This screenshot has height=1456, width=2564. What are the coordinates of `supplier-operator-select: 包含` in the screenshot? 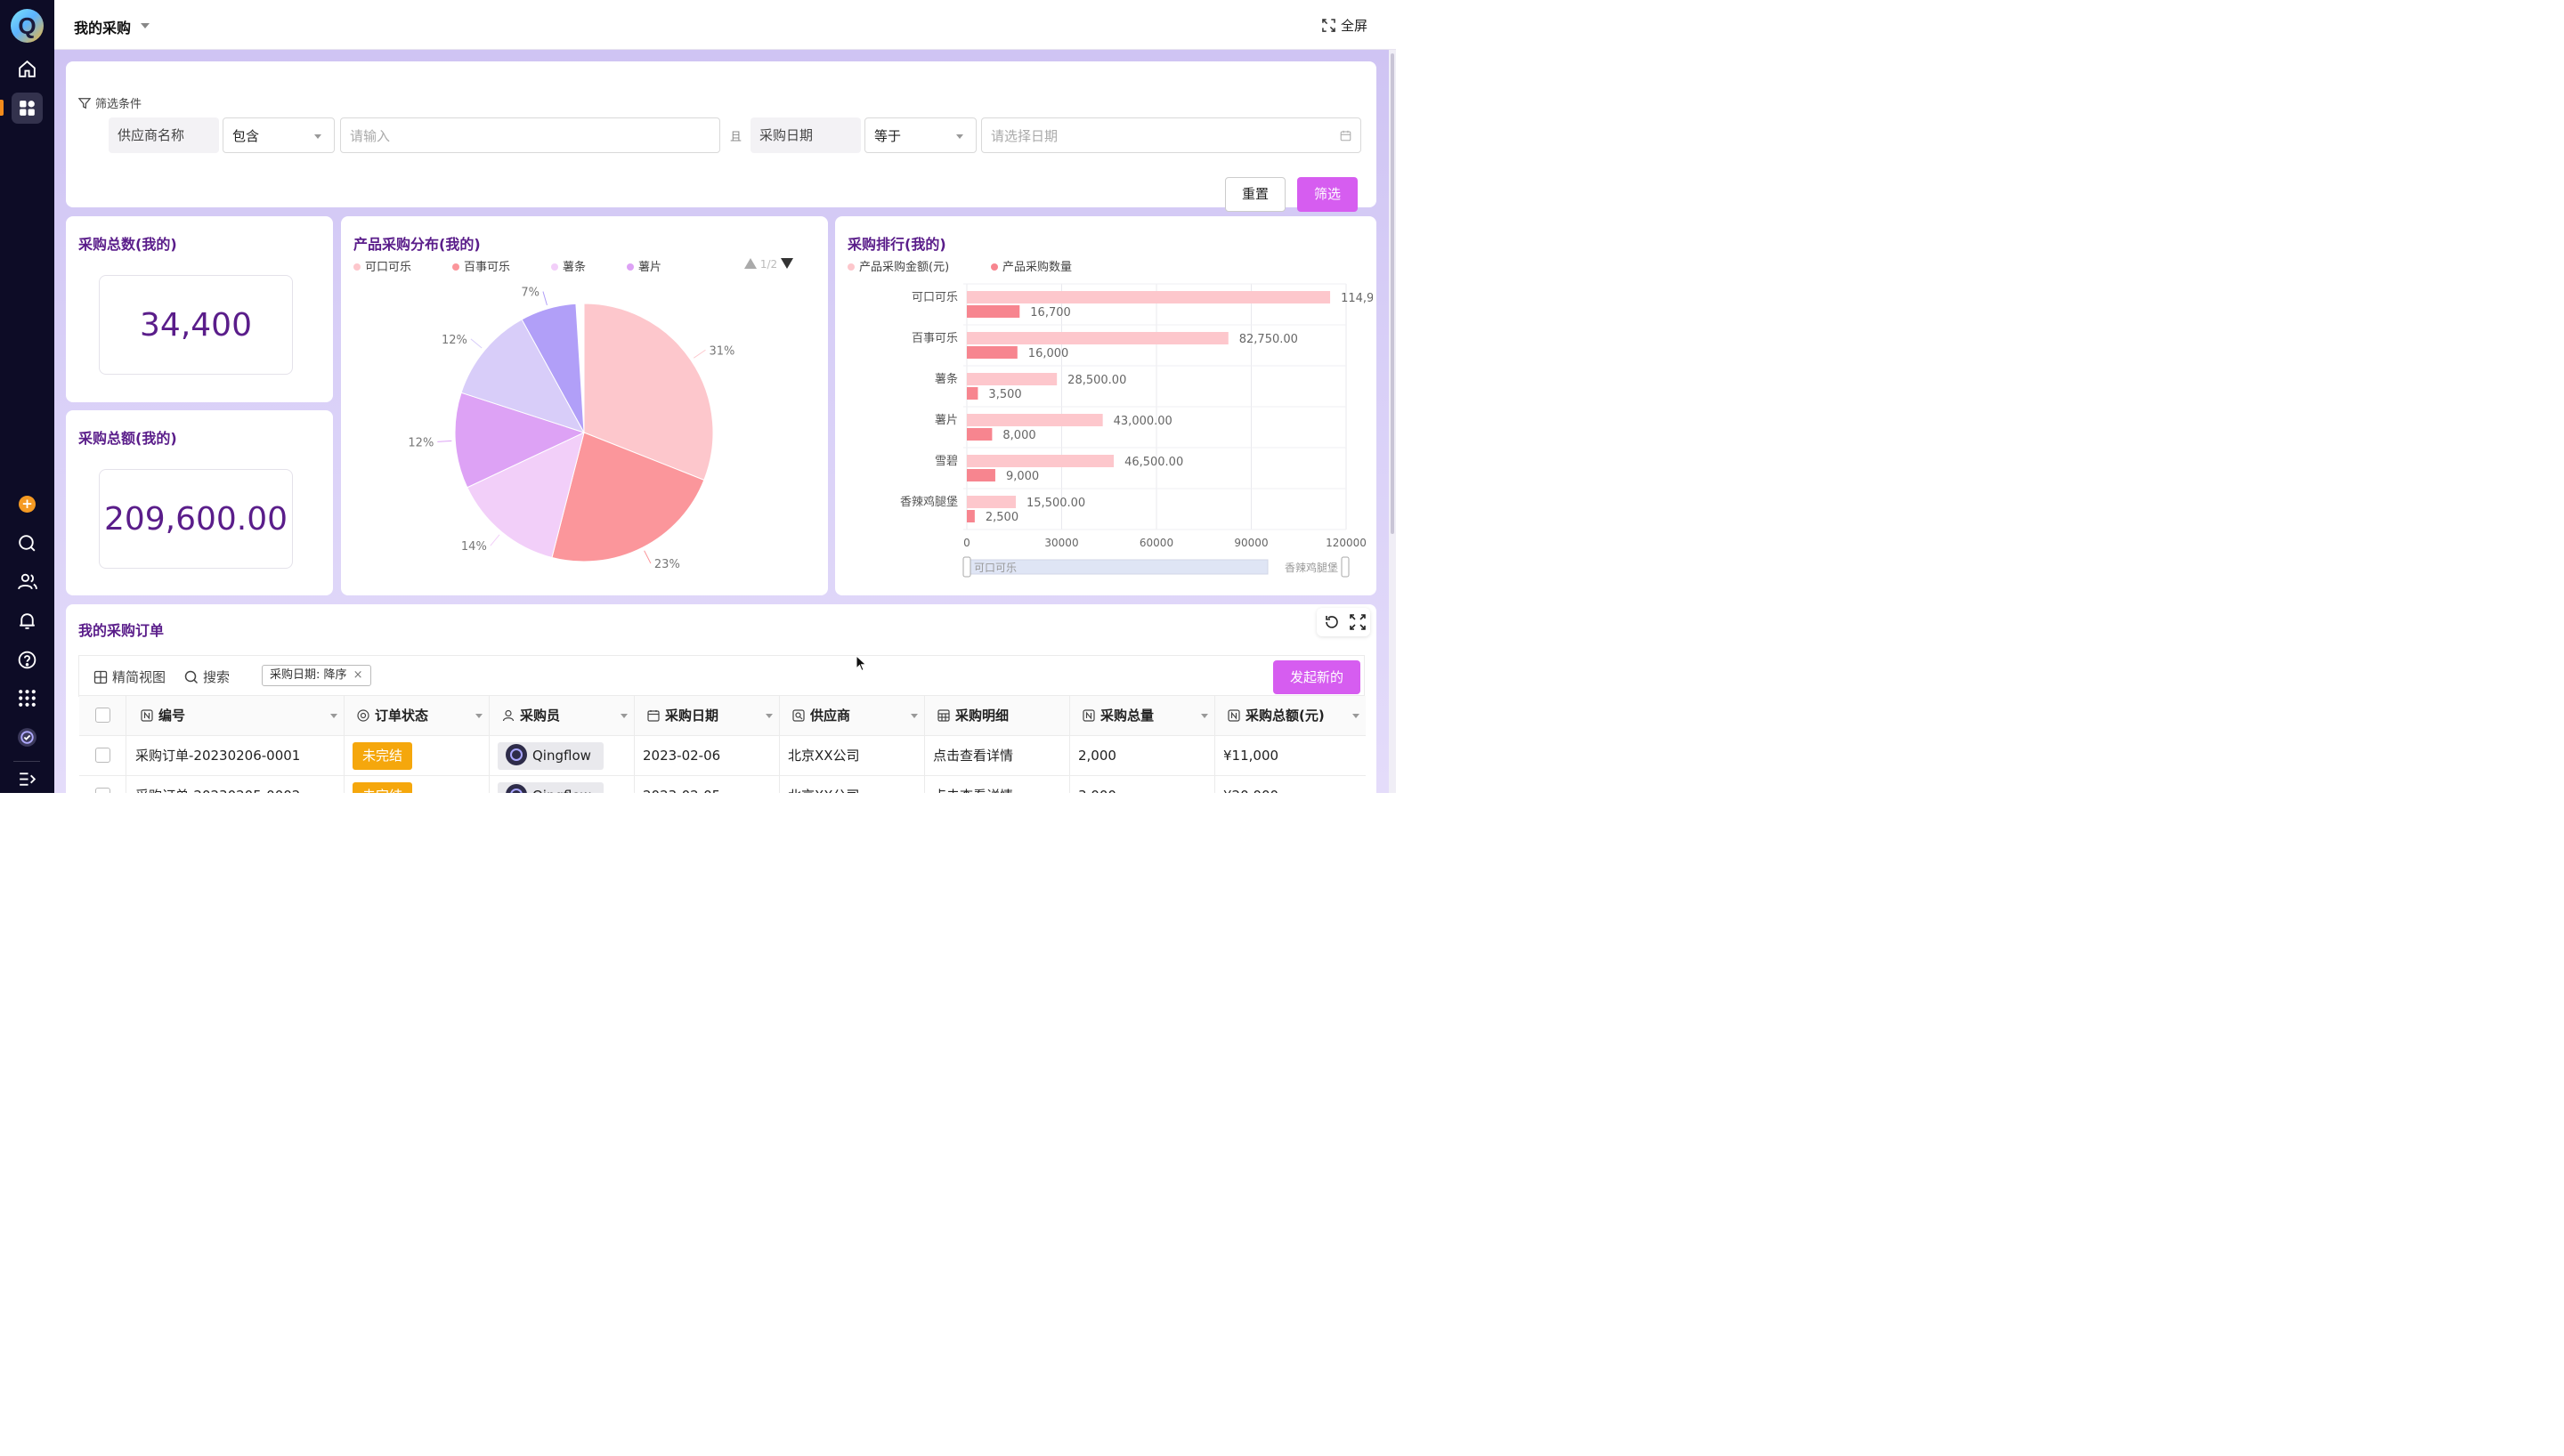 It's located at (279, 135).